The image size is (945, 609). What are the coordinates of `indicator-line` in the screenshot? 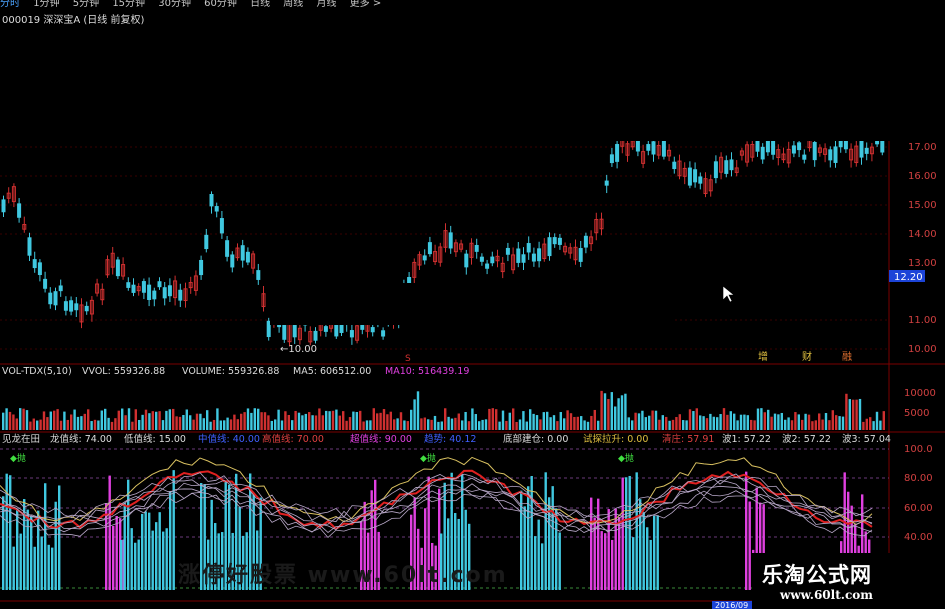 It's located at (436, 490).